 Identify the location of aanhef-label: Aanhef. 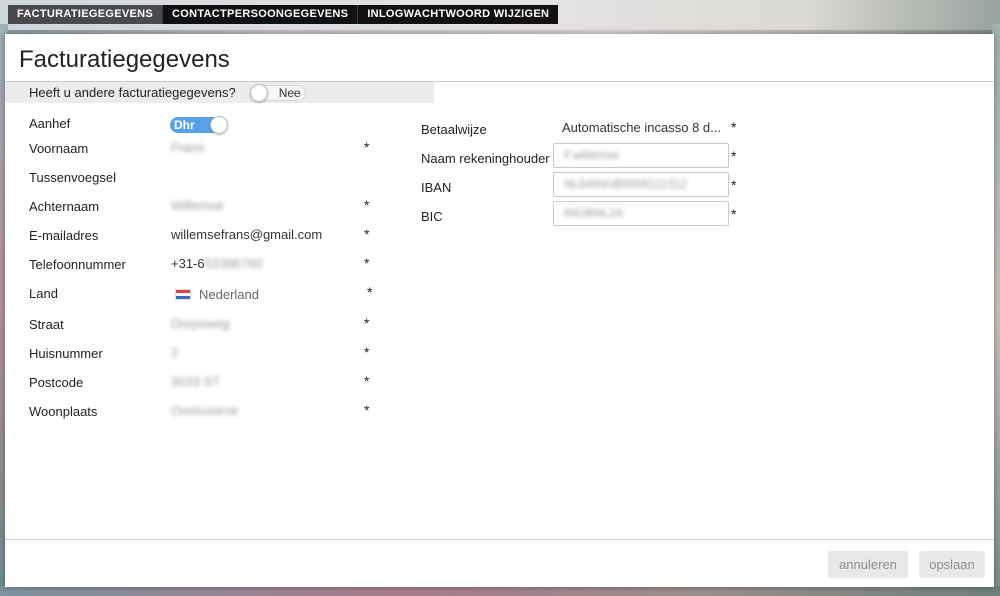
(50, 123).